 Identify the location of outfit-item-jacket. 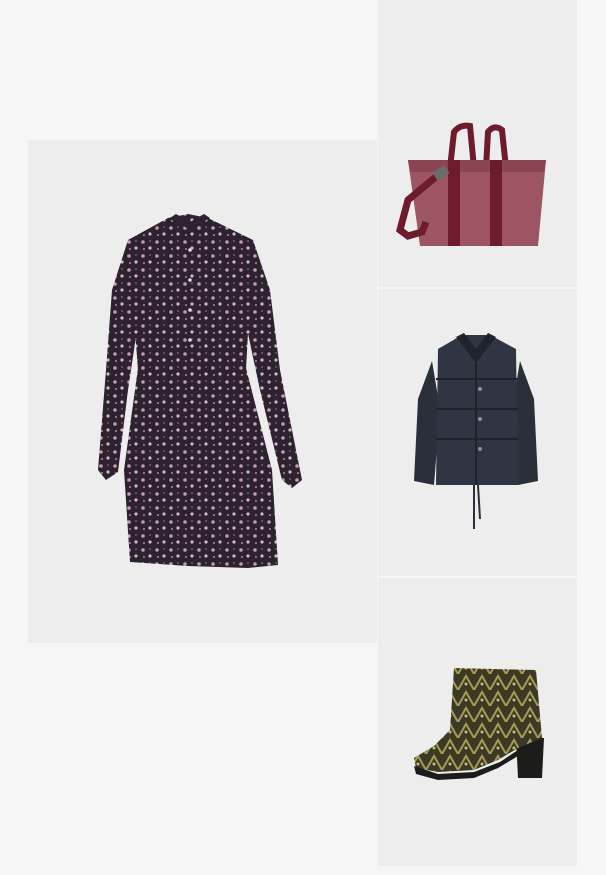
(477, 432).